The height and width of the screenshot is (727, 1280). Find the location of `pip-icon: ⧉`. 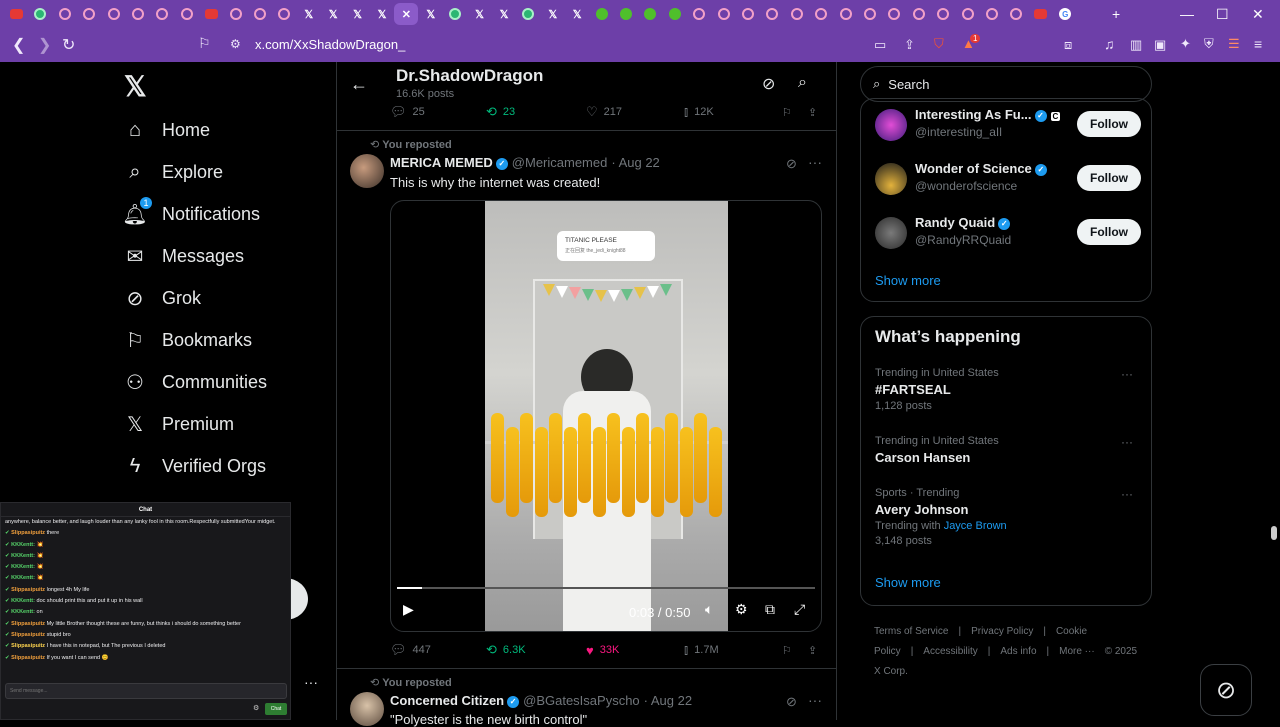

pip-icon: ⧉ is located at coordinates (770, 609).